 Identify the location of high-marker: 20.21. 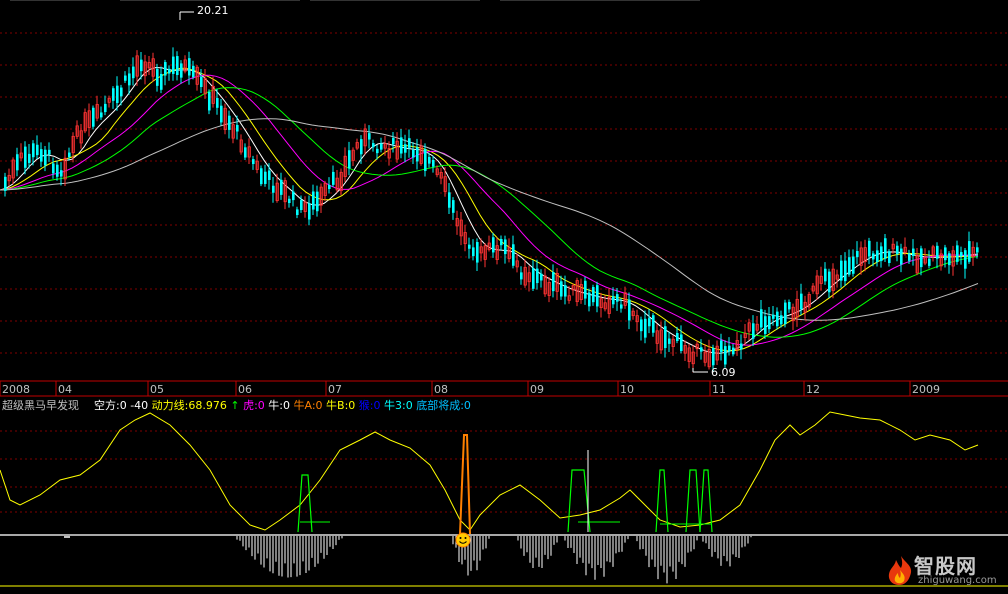
(204, 12).